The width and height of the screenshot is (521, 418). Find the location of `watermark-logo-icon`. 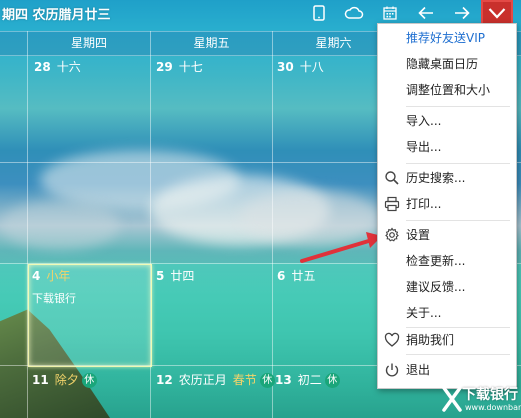

watermark-logo-icon is located at coordinates (452, 400).